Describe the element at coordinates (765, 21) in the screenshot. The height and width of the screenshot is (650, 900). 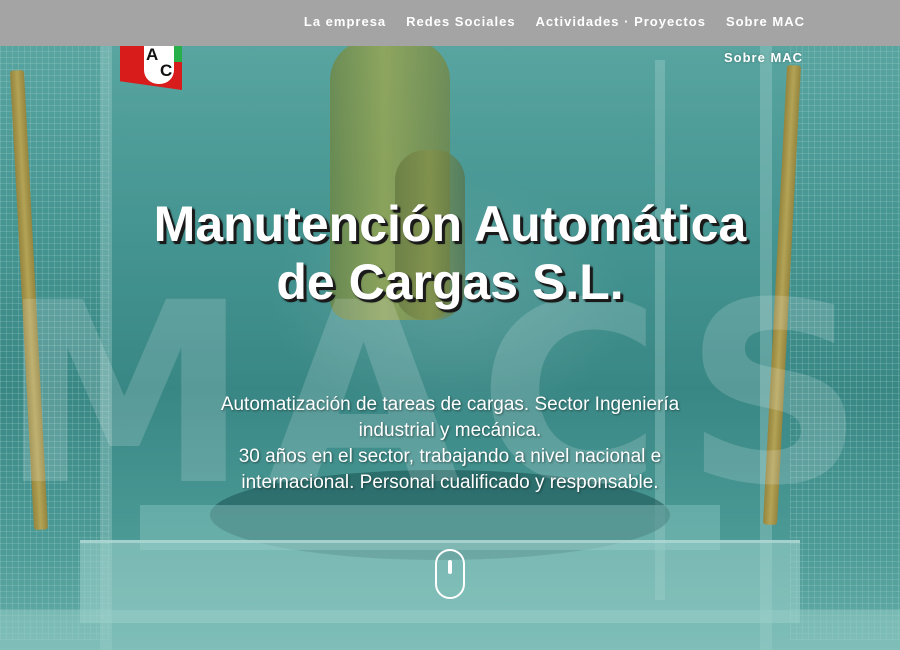
I see `nav-item-sobre-mac: Sobre MAC` at that location.